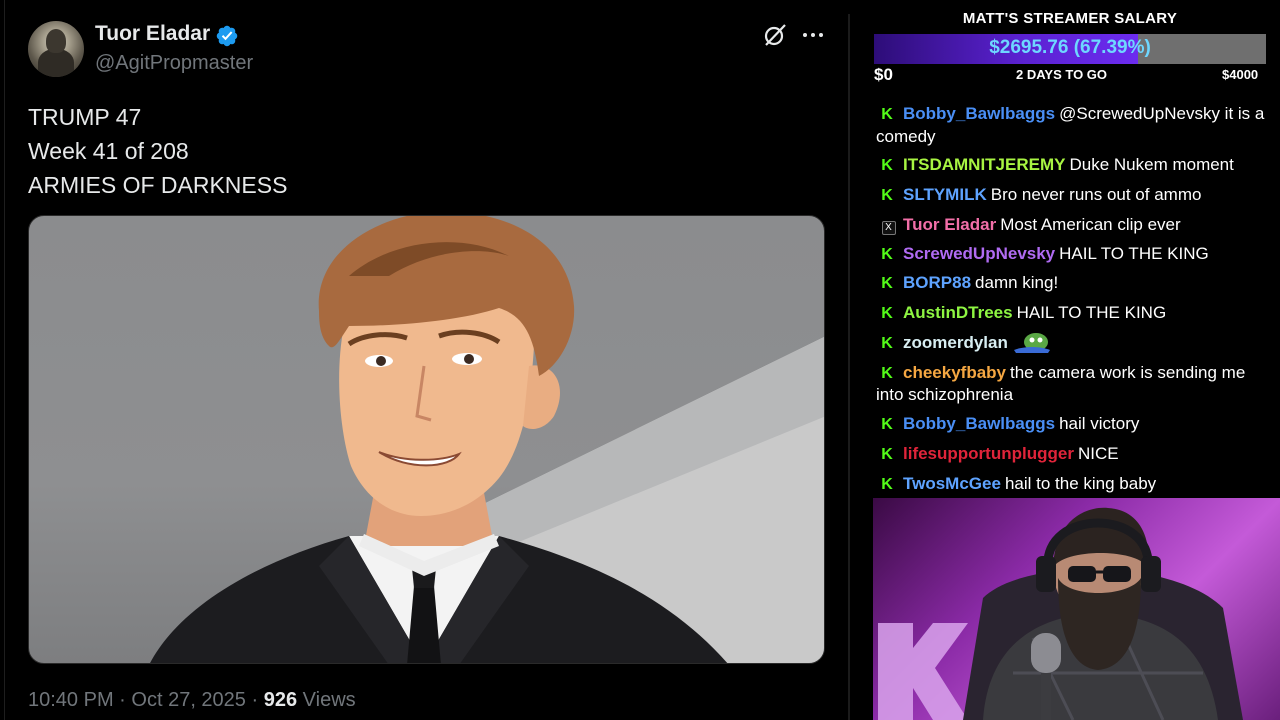 This screenshot has height=720, width=1280. I want to click on panel-divider, so click(849, 367).